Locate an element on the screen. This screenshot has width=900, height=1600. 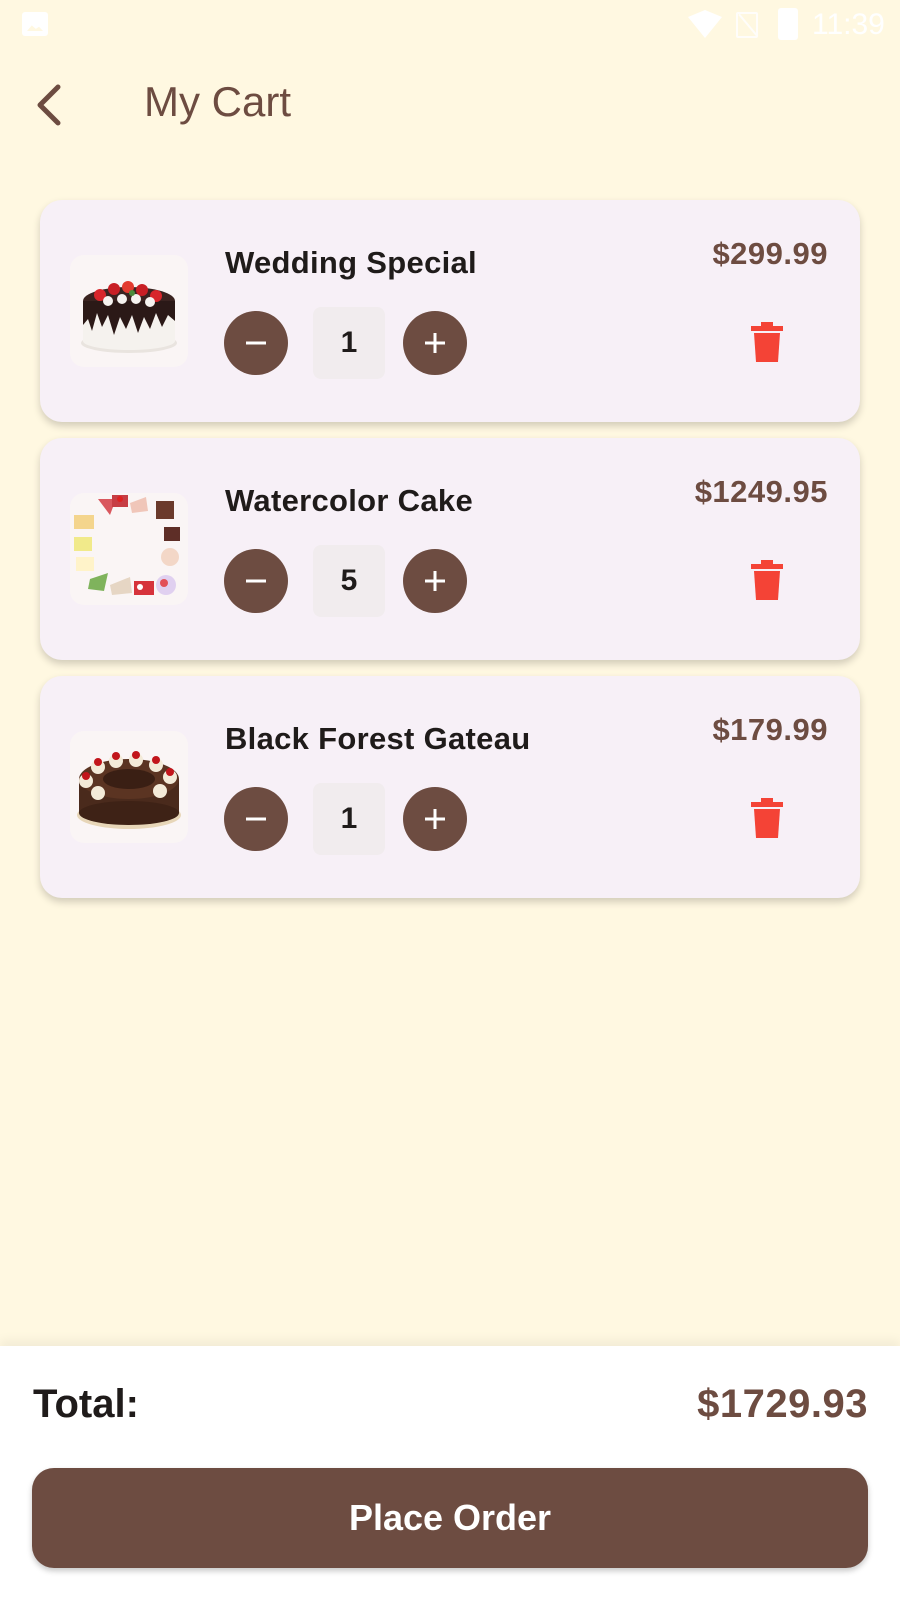
item-price: $299.99 is located at coordinates (770, 253).